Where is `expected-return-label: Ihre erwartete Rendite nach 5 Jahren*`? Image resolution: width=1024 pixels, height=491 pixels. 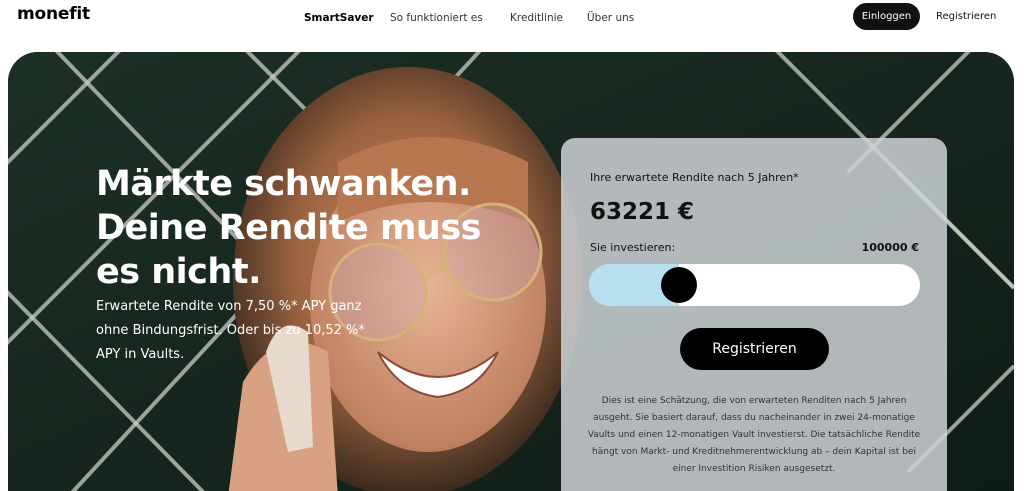 expected-return-label: Ihre erwartete Rendite nach 5 Jahren* is located at coordinates (694, 177).